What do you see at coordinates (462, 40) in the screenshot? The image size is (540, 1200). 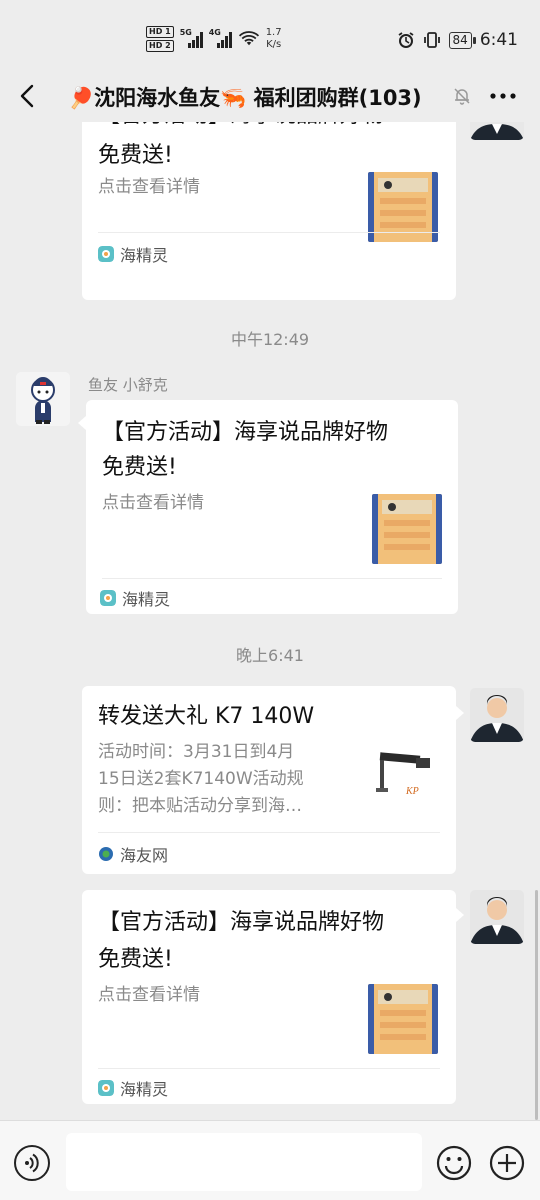 I see `battery-indicator: 84` at bounding box center [462, 40].